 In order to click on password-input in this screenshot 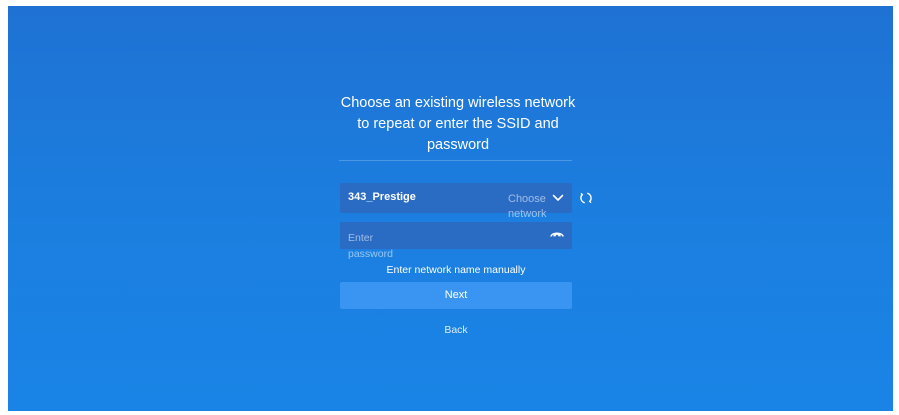, I will do `click(440, 239)`.